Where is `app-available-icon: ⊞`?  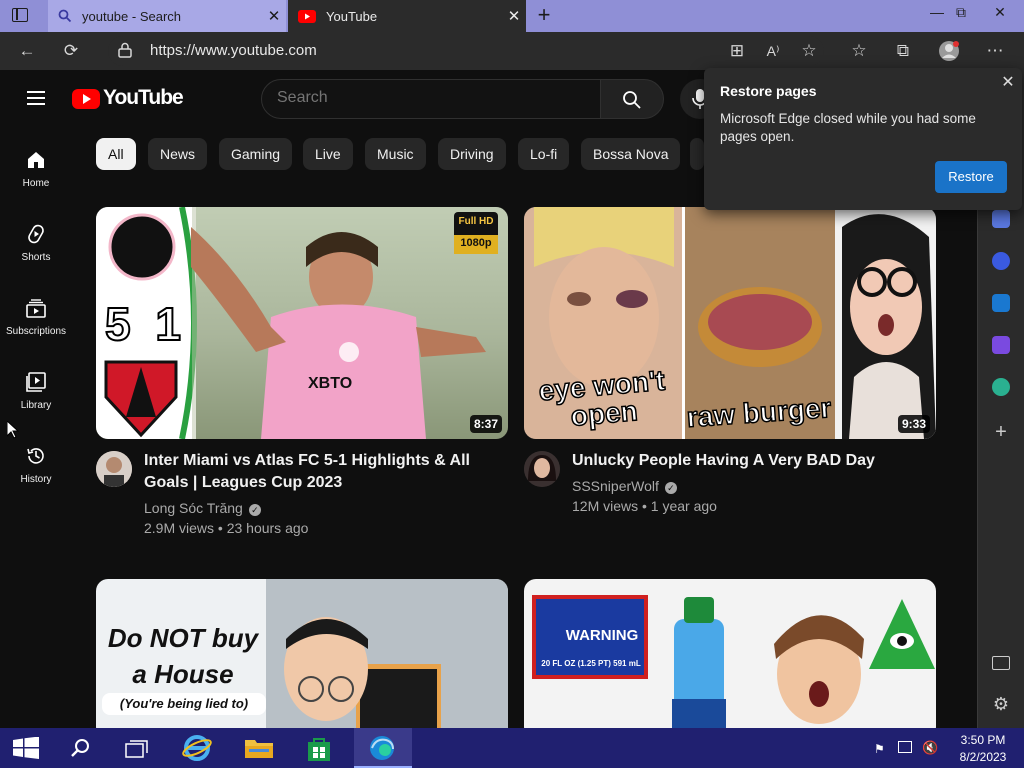 app-available-icon: ⊞ is located at coordinates (737, 51).